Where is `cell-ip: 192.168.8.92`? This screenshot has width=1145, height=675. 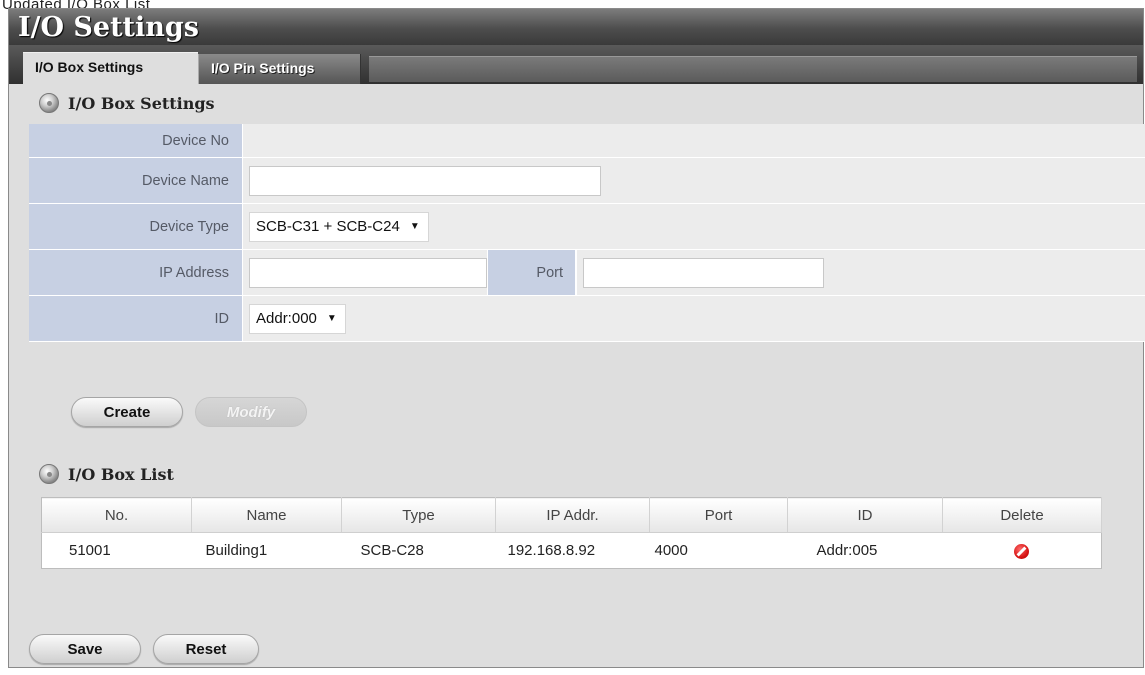
cell-ip: 192.168.8.92 is located at coordinates (572, 550).